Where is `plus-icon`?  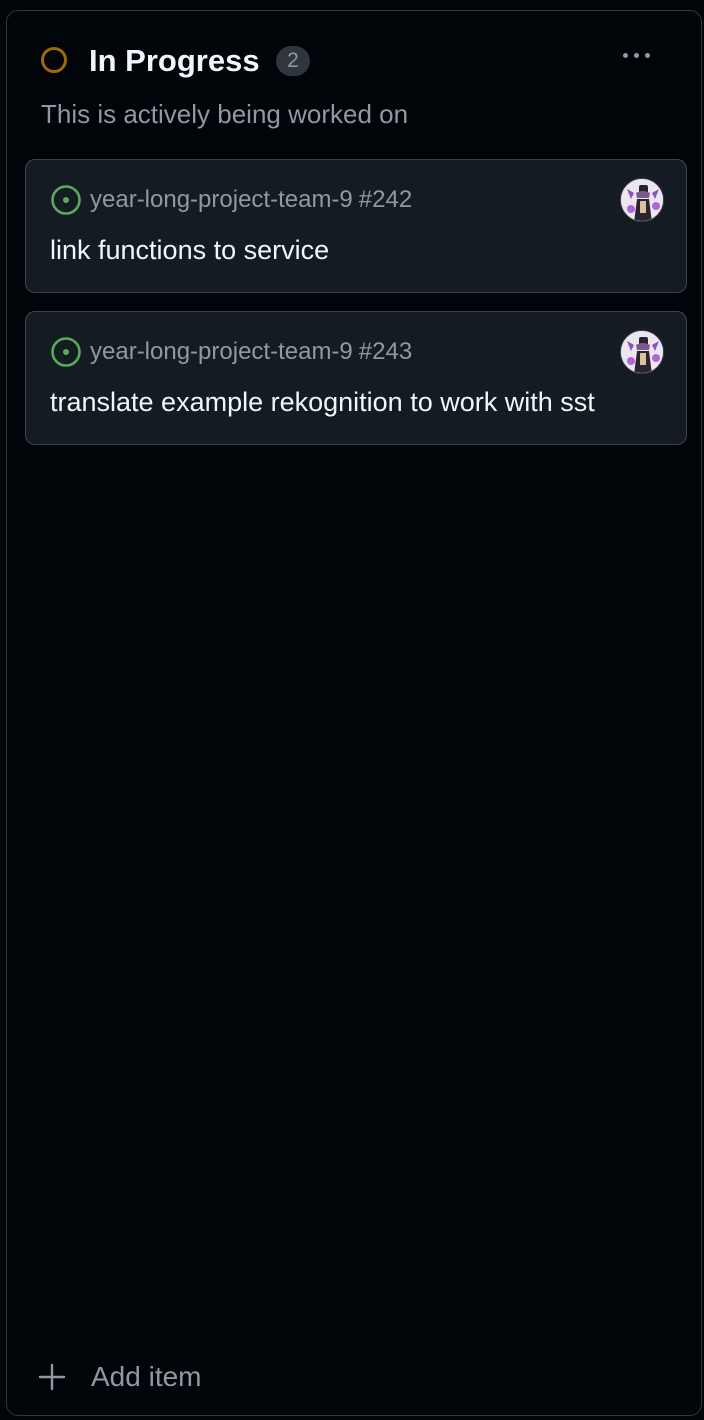 plus-icon is located at coordinates (52, 1377).